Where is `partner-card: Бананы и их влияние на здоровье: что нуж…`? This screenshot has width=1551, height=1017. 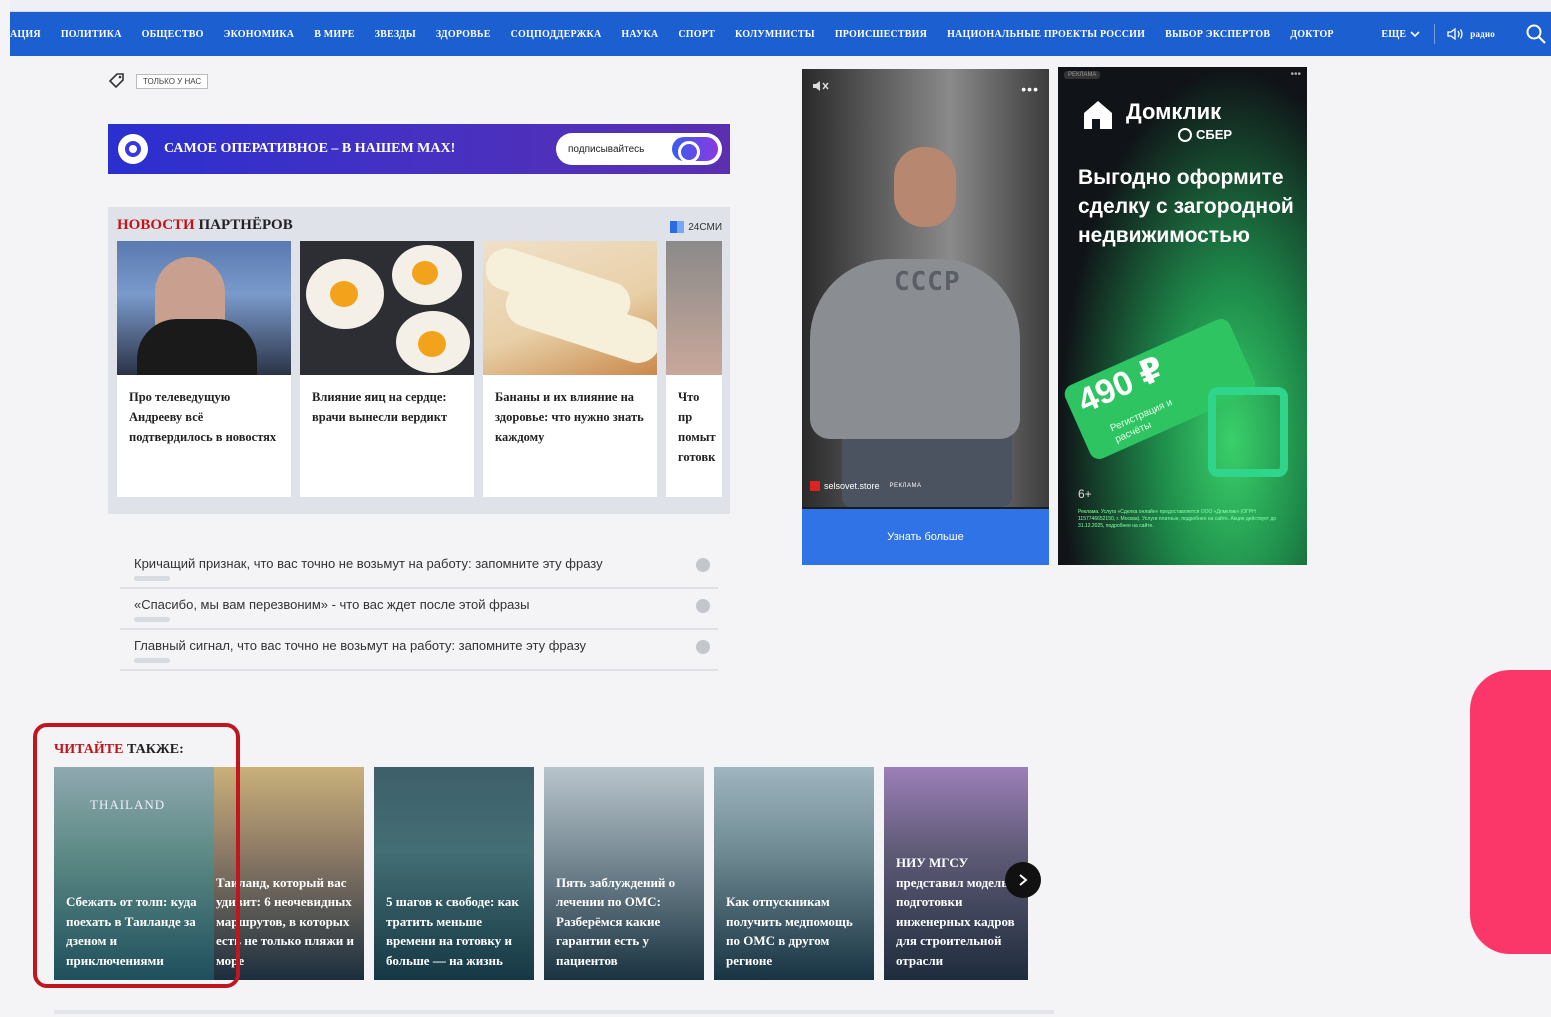 partner-card: Бананы и их влияние на здоровье: что нуж… is located at coordinates (570, 369).